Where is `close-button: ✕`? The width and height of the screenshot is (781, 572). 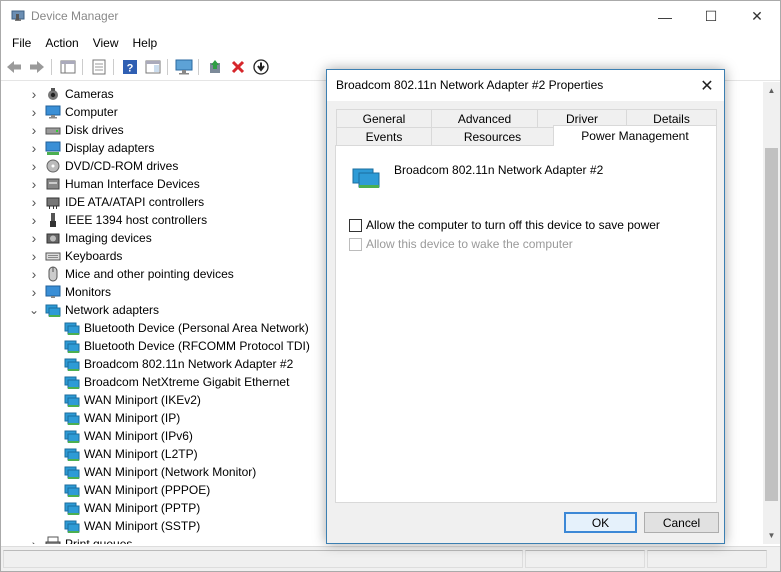 close-button: ✕ is located at coordinates (757, 16).